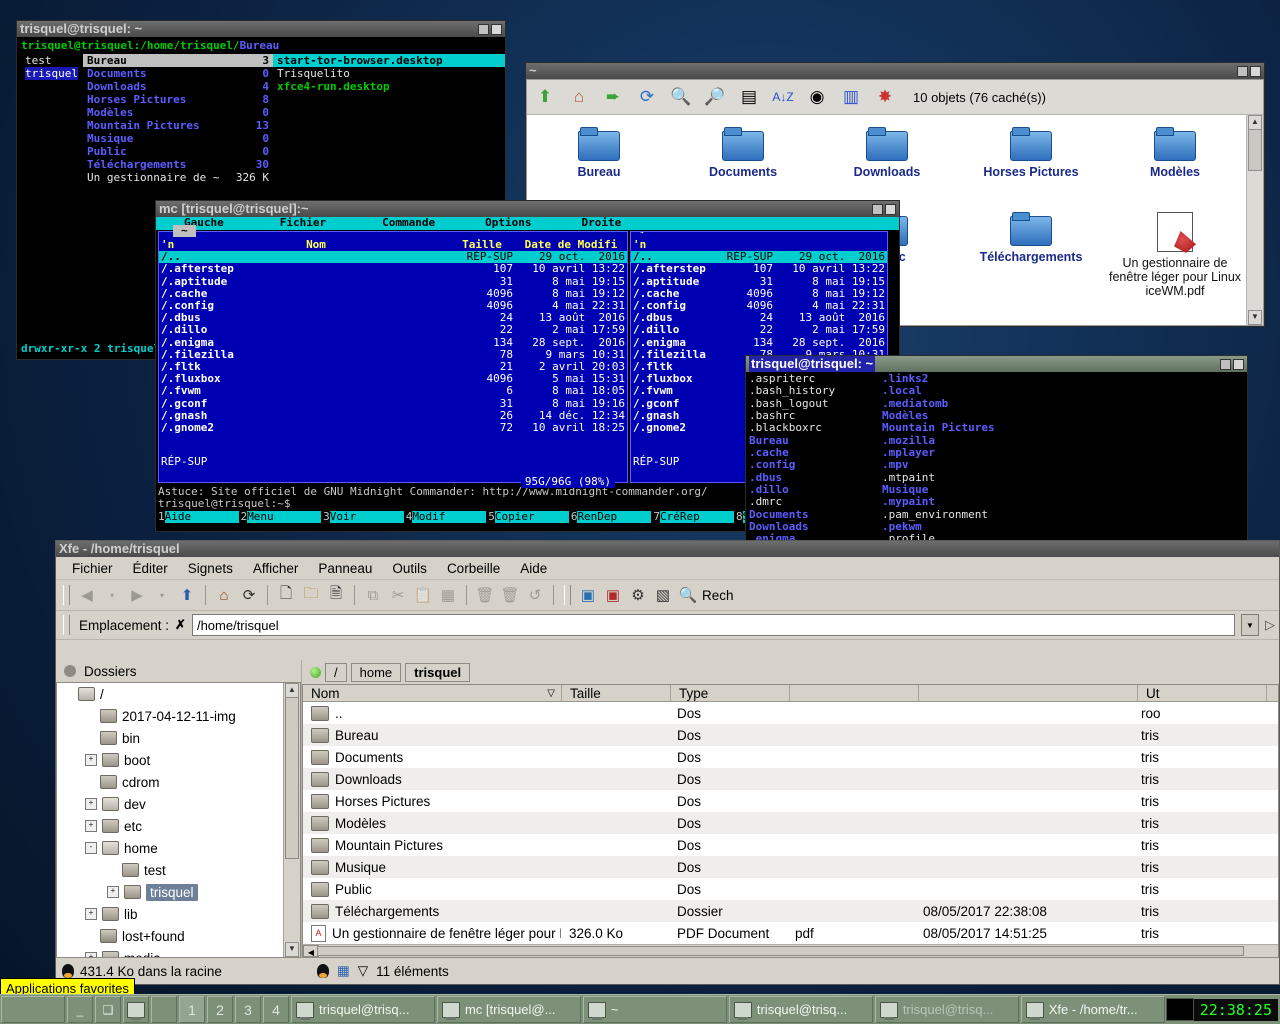 The image size is (1280, 1024). What do you see at coordinates (393, 403) in the screenshot?
I see `mc-row: /.gconf 31 8 mai 19:16` at bounding box center [393, 403].